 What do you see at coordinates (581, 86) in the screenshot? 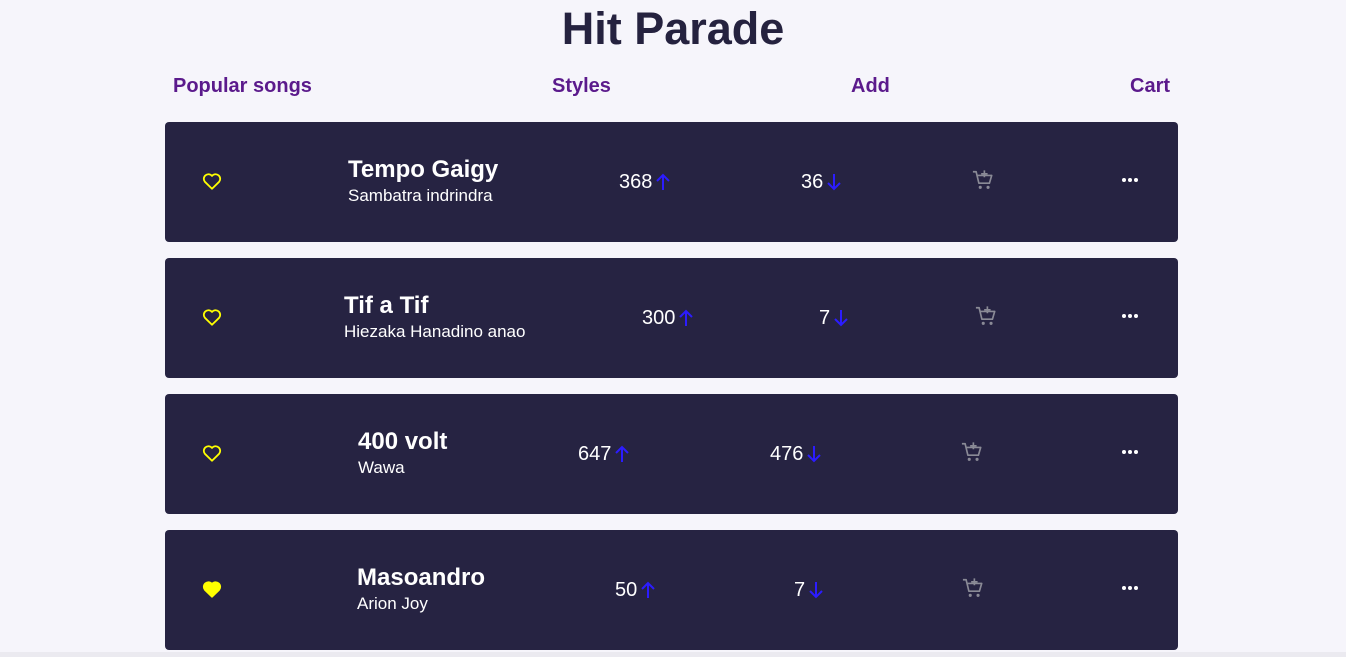
I see `nav-styles: Styles` at bounding box center [581, 86].